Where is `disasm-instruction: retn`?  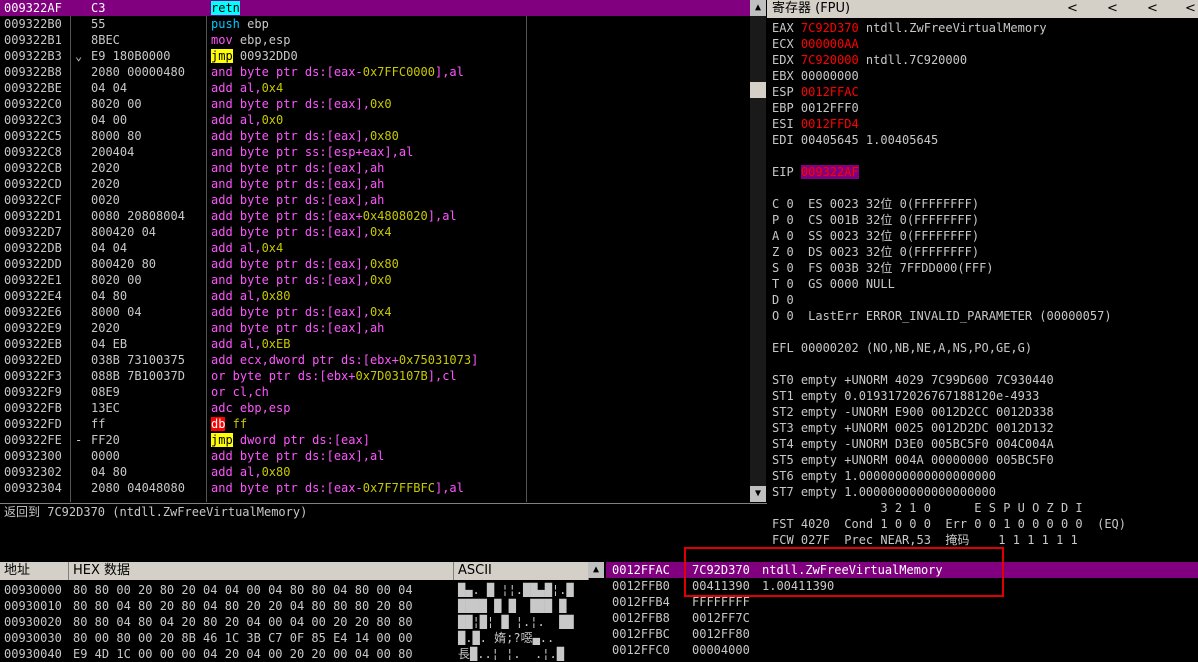
disasm-instruction: retn is located at coordinates (225, 8).